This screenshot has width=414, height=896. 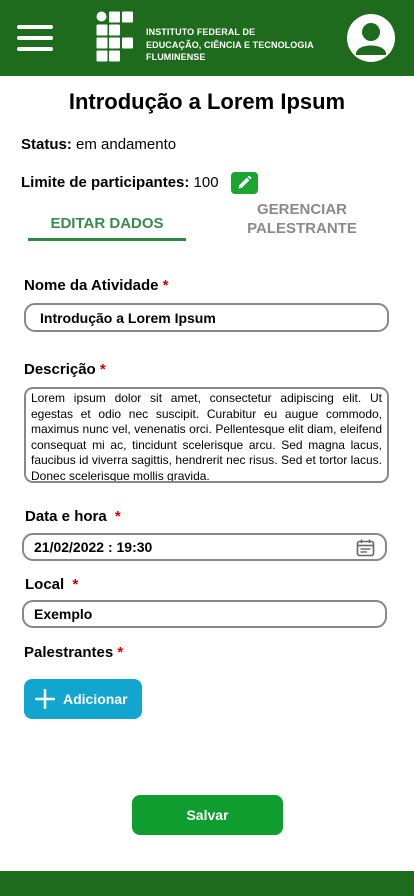 I want to click on add-speaker-button: Adicionar, so click(x=83, y=699).